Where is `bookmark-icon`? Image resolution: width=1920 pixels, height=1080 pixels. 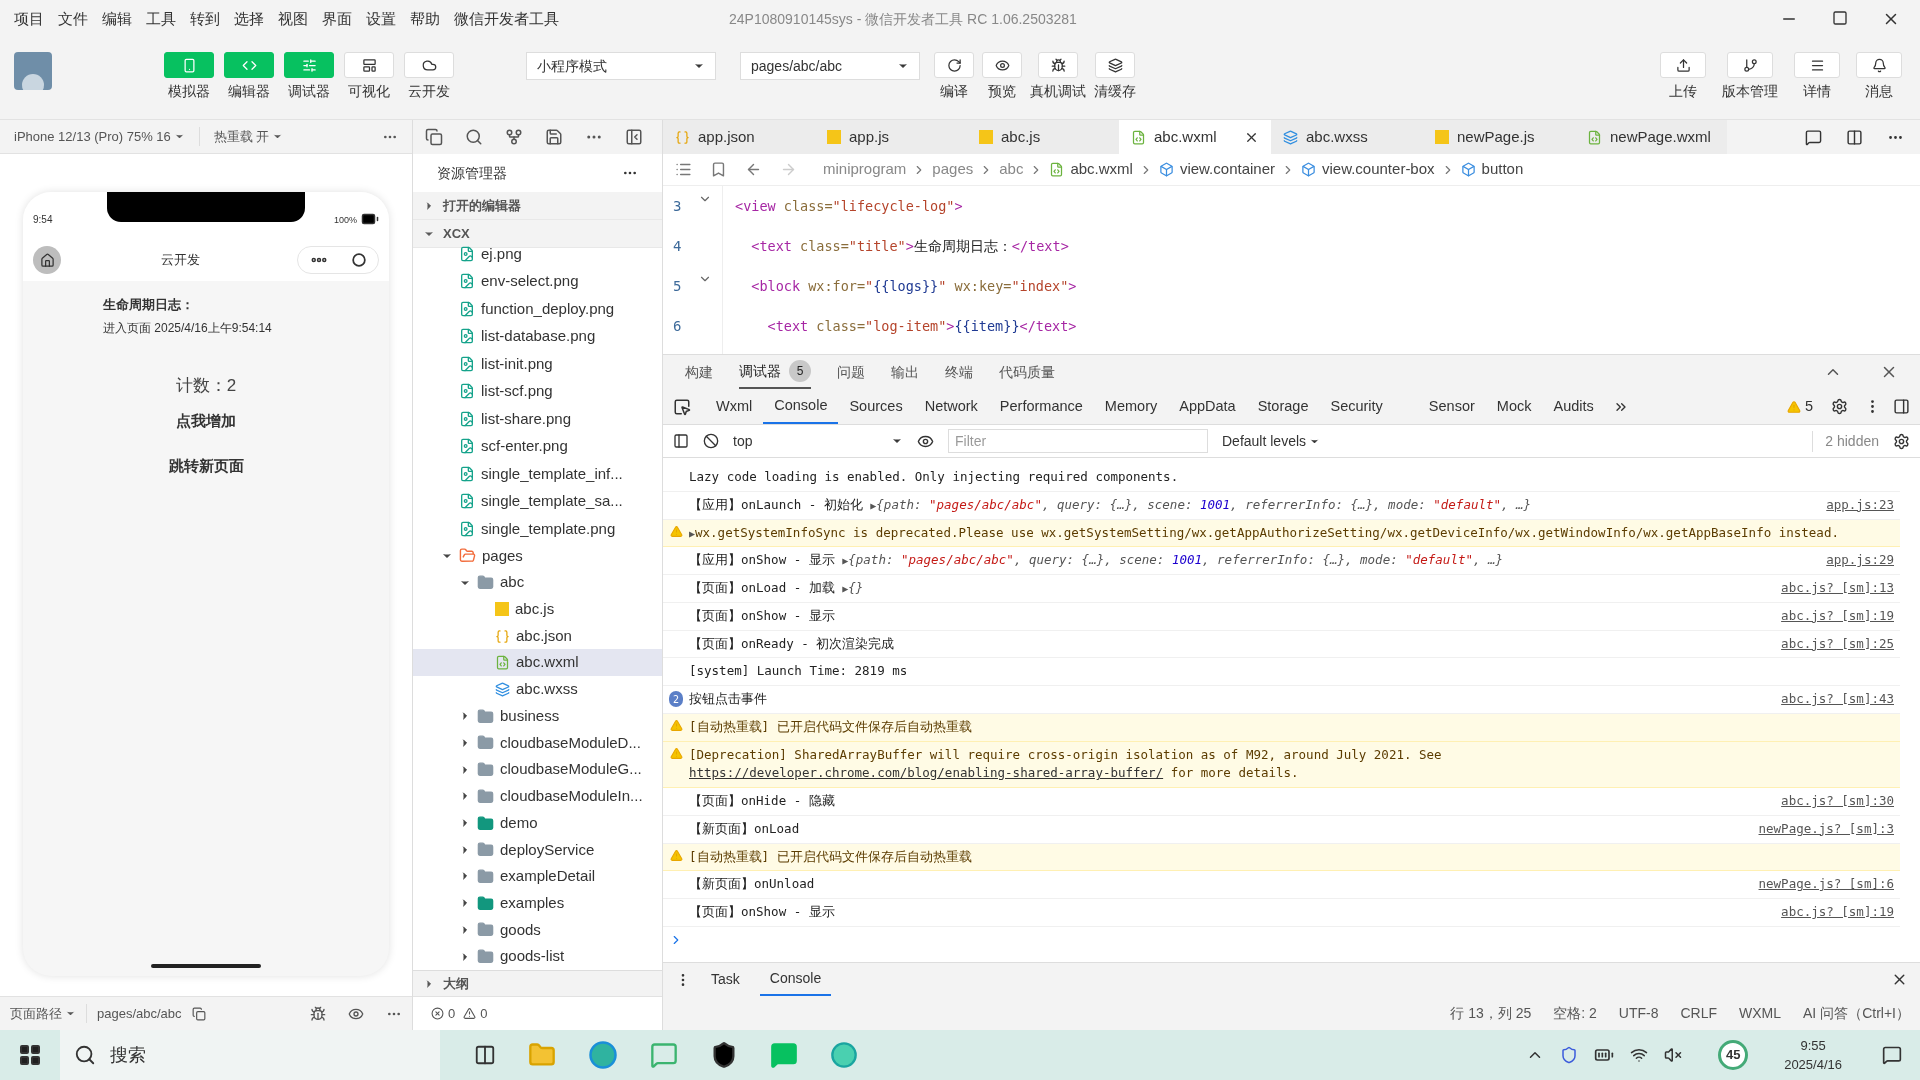 bookmark-icon is located at coordinates (718, 169).